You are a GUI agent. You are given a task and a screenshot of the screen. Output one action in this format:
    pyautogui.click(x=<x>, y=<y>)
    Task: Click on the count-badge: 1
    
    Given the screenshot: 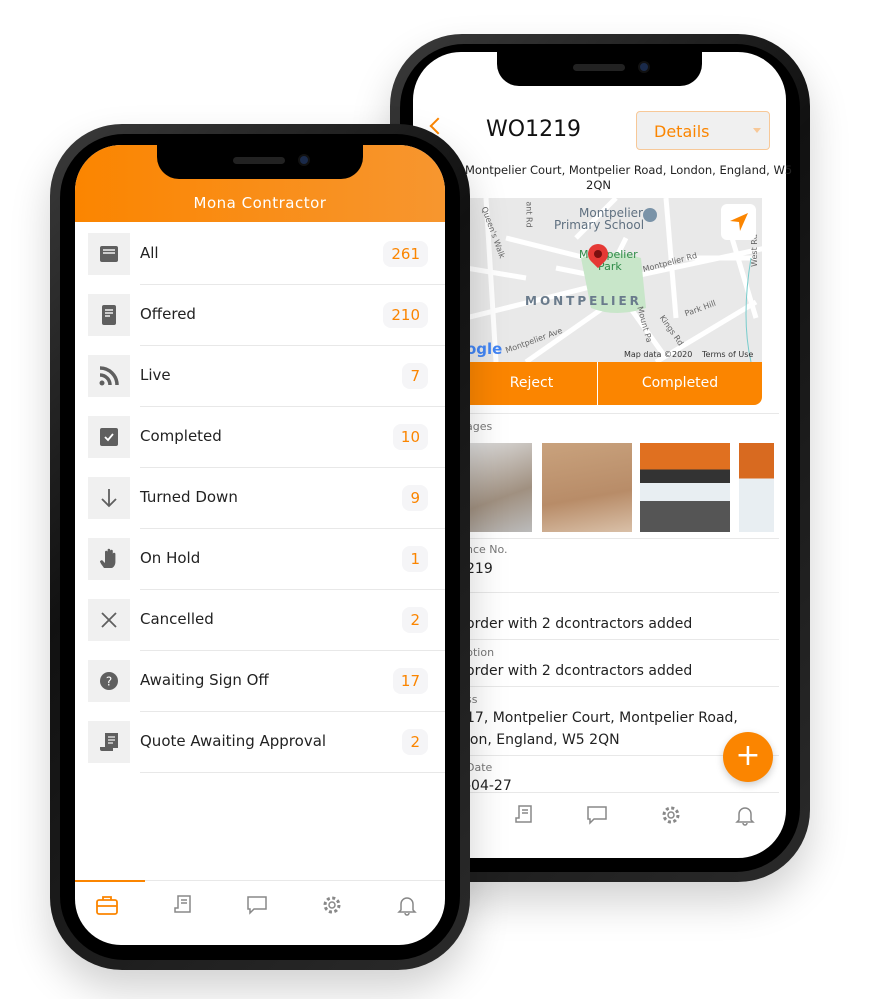 What is the action you would take?
    pyautogui.click(x=415, y=559)
    